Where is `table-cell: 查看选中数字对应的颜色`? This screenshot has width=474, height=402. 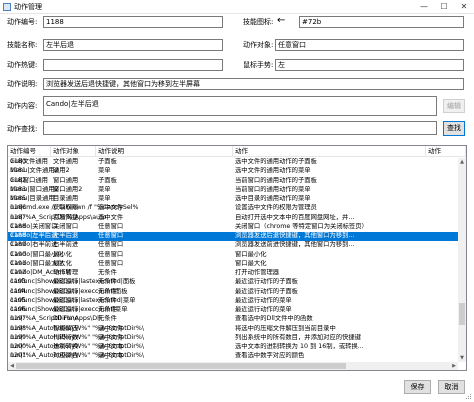 table-cell: 查看选中数字对应的颜色 is located at coordinates (270, 356).